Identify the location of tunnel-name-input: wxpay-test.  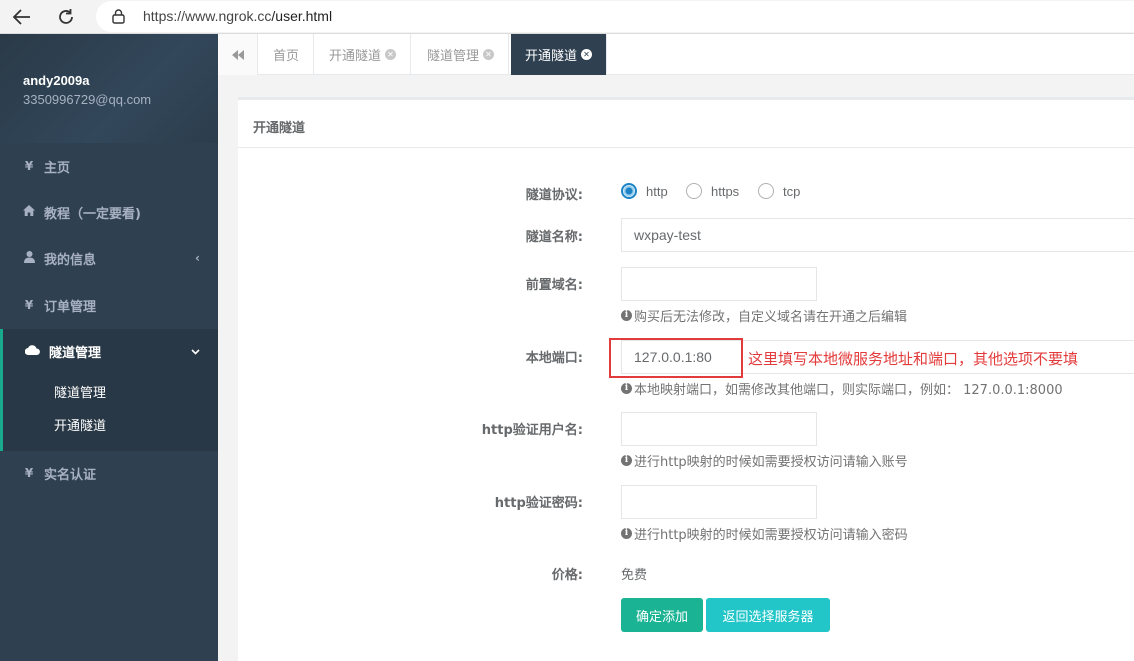
(877, 235).